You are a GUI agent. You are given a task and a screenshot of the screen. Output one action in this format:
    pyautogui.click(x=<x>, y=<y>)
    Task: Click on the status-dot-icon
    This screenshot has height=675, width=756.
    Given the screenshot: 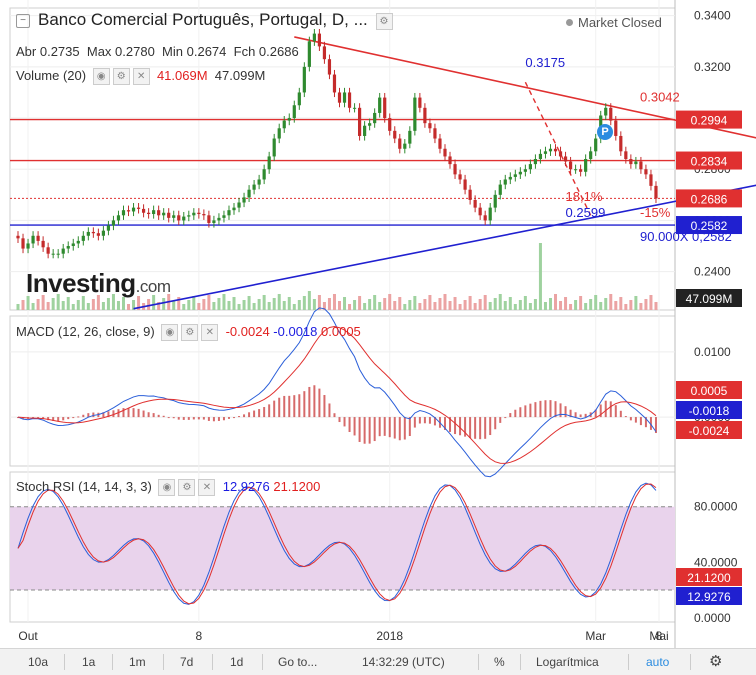 What is the action you would take?
    pyautogui.click(x=569, y=22)
    